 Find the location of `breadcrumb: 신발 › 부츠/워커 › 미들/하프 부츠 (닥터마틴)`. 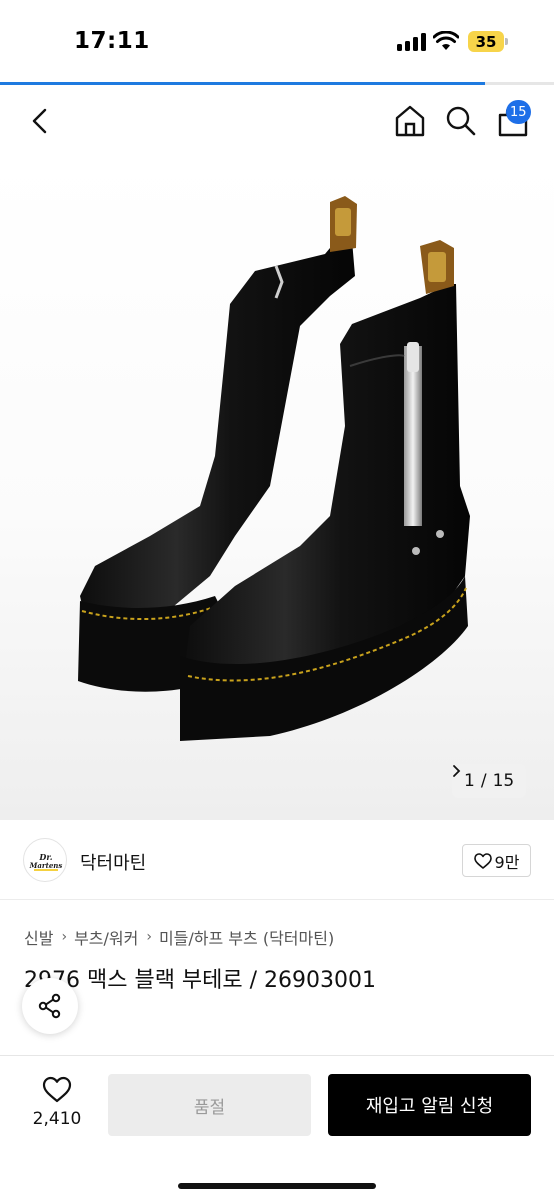

breadcrumb: 신발 › 부츠/워커 › 미들/하프 부츠 (닥터마틴) is located at coordinates (179, 937).